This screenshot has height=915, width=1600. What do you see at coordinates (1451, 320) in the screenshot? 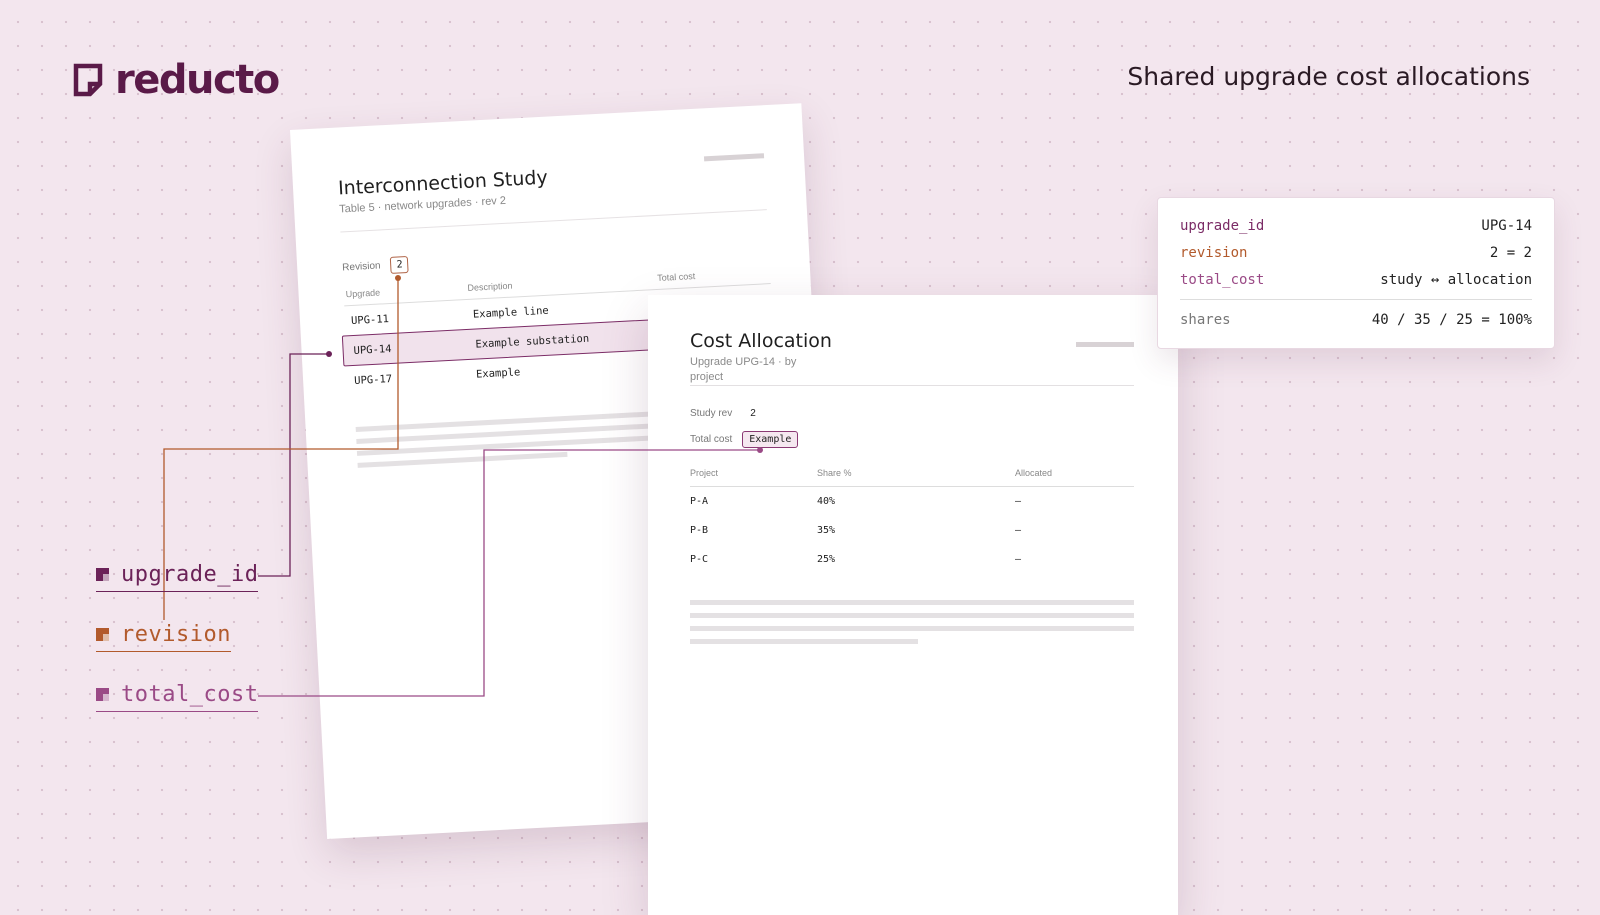
I see `summary-value: 40 / 35 / 25 = 100%` at bounding box center [1451, 320].